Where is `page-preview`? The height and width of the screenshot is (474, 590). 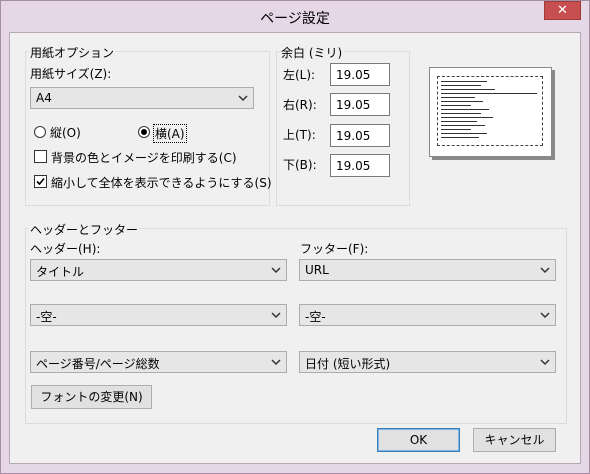
page-preview is located at coordinates (490, 112).